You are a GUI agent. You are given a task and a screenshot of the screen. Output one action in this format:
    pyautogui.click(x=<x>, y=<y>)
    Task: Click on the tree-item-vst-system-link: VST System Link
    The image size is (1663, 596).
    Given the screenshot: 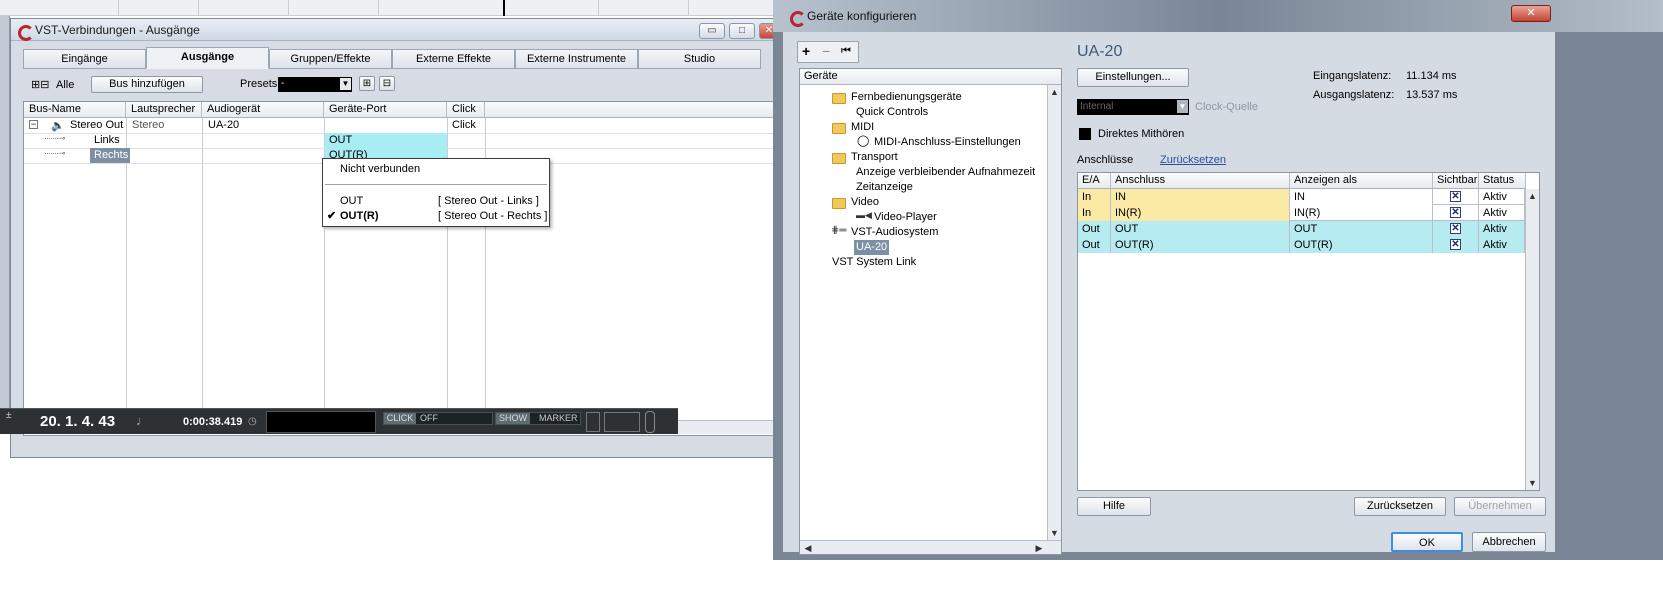 What is the action you would take?
    pyautogui.click(x=874, y=262)
    